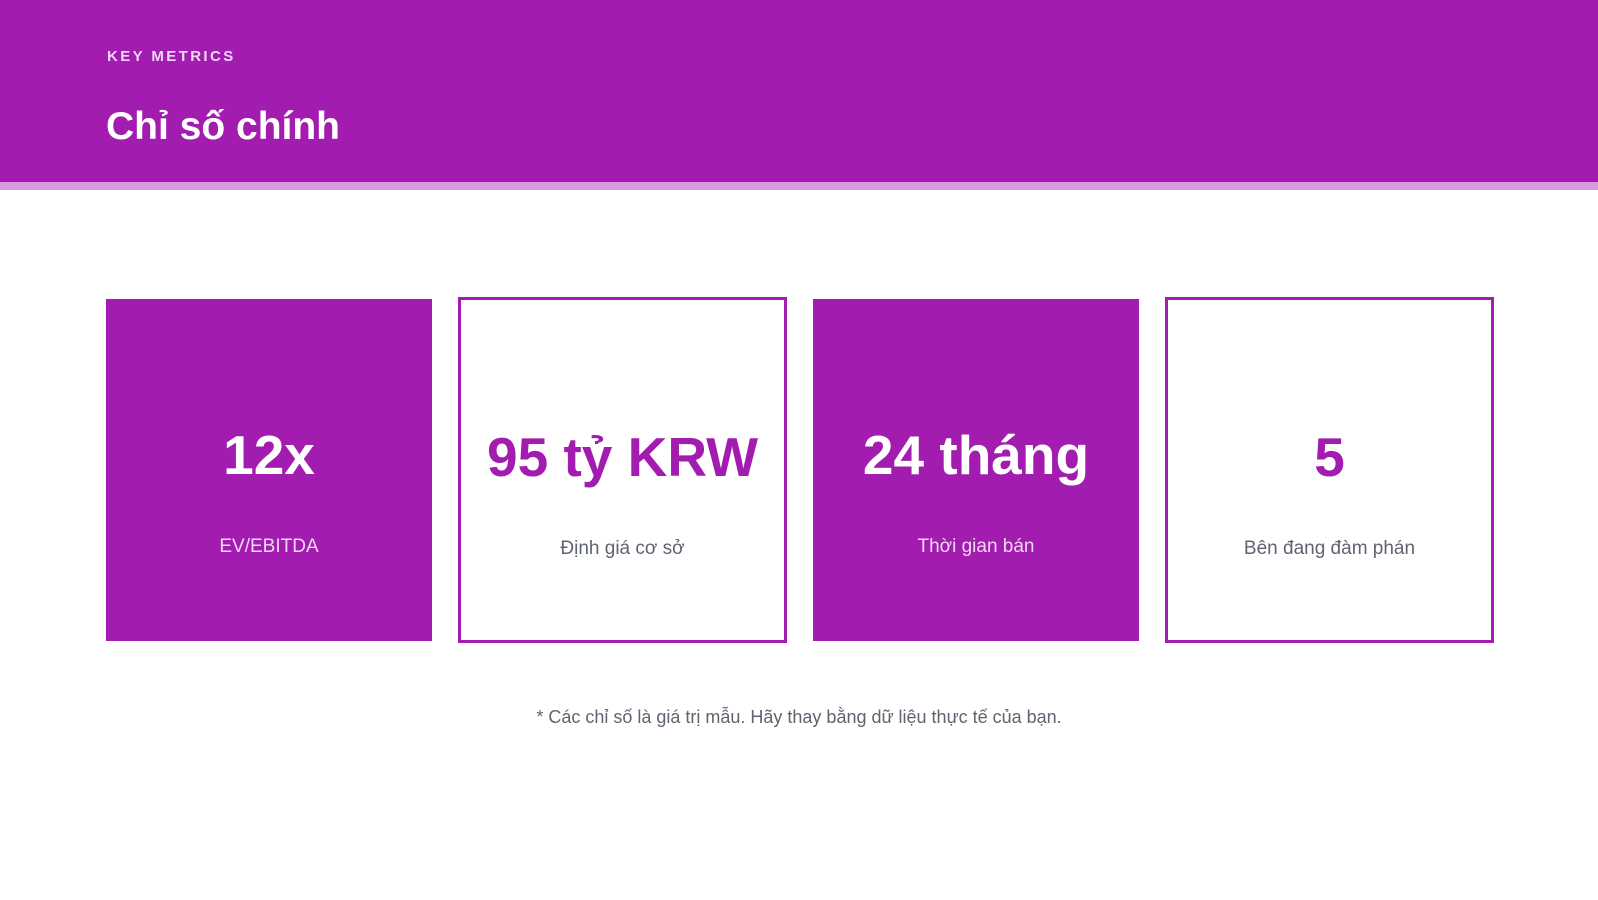  I want to click on metric-value: 24 tháng, so click(976, 455).